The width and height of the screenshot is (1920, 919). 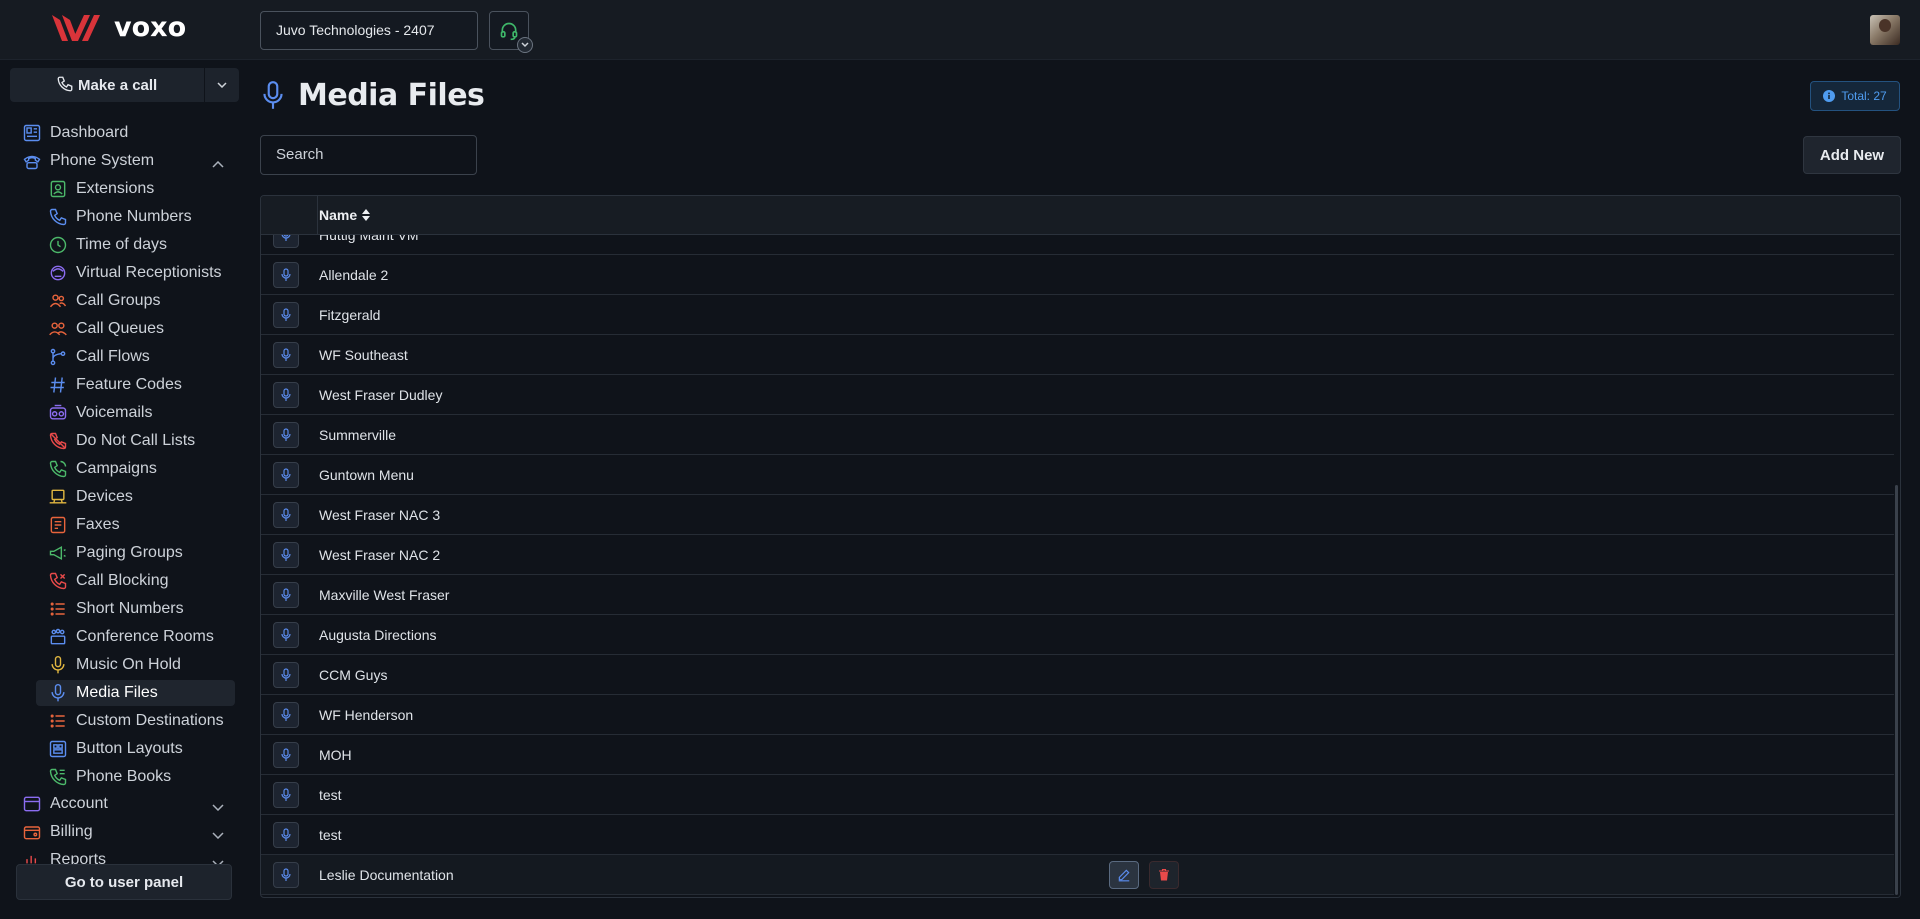 What do you see at coordinates (135, 693) in the screenshot?
I see `sidebar-item-media-files: Media Files` at bounding box center [135, 693].